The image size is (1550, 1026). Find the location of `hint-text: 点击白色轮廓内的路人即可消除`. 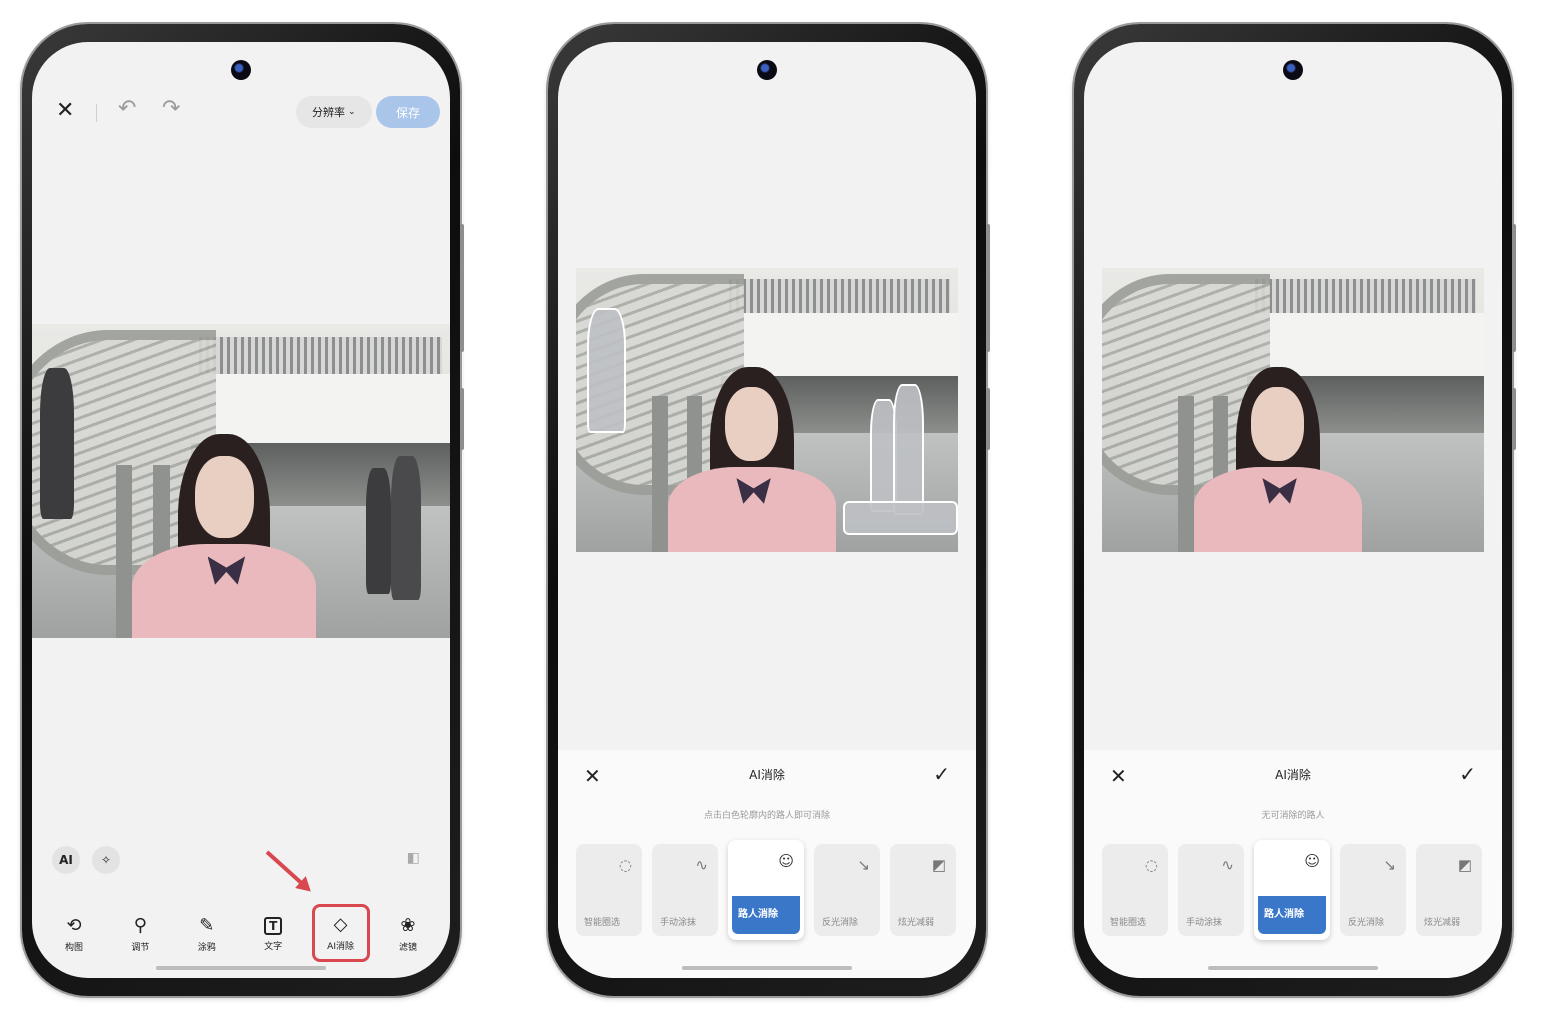

hint-text: 点击白色轮廓内的路人即可消除 is located at coordinates (766, 816).